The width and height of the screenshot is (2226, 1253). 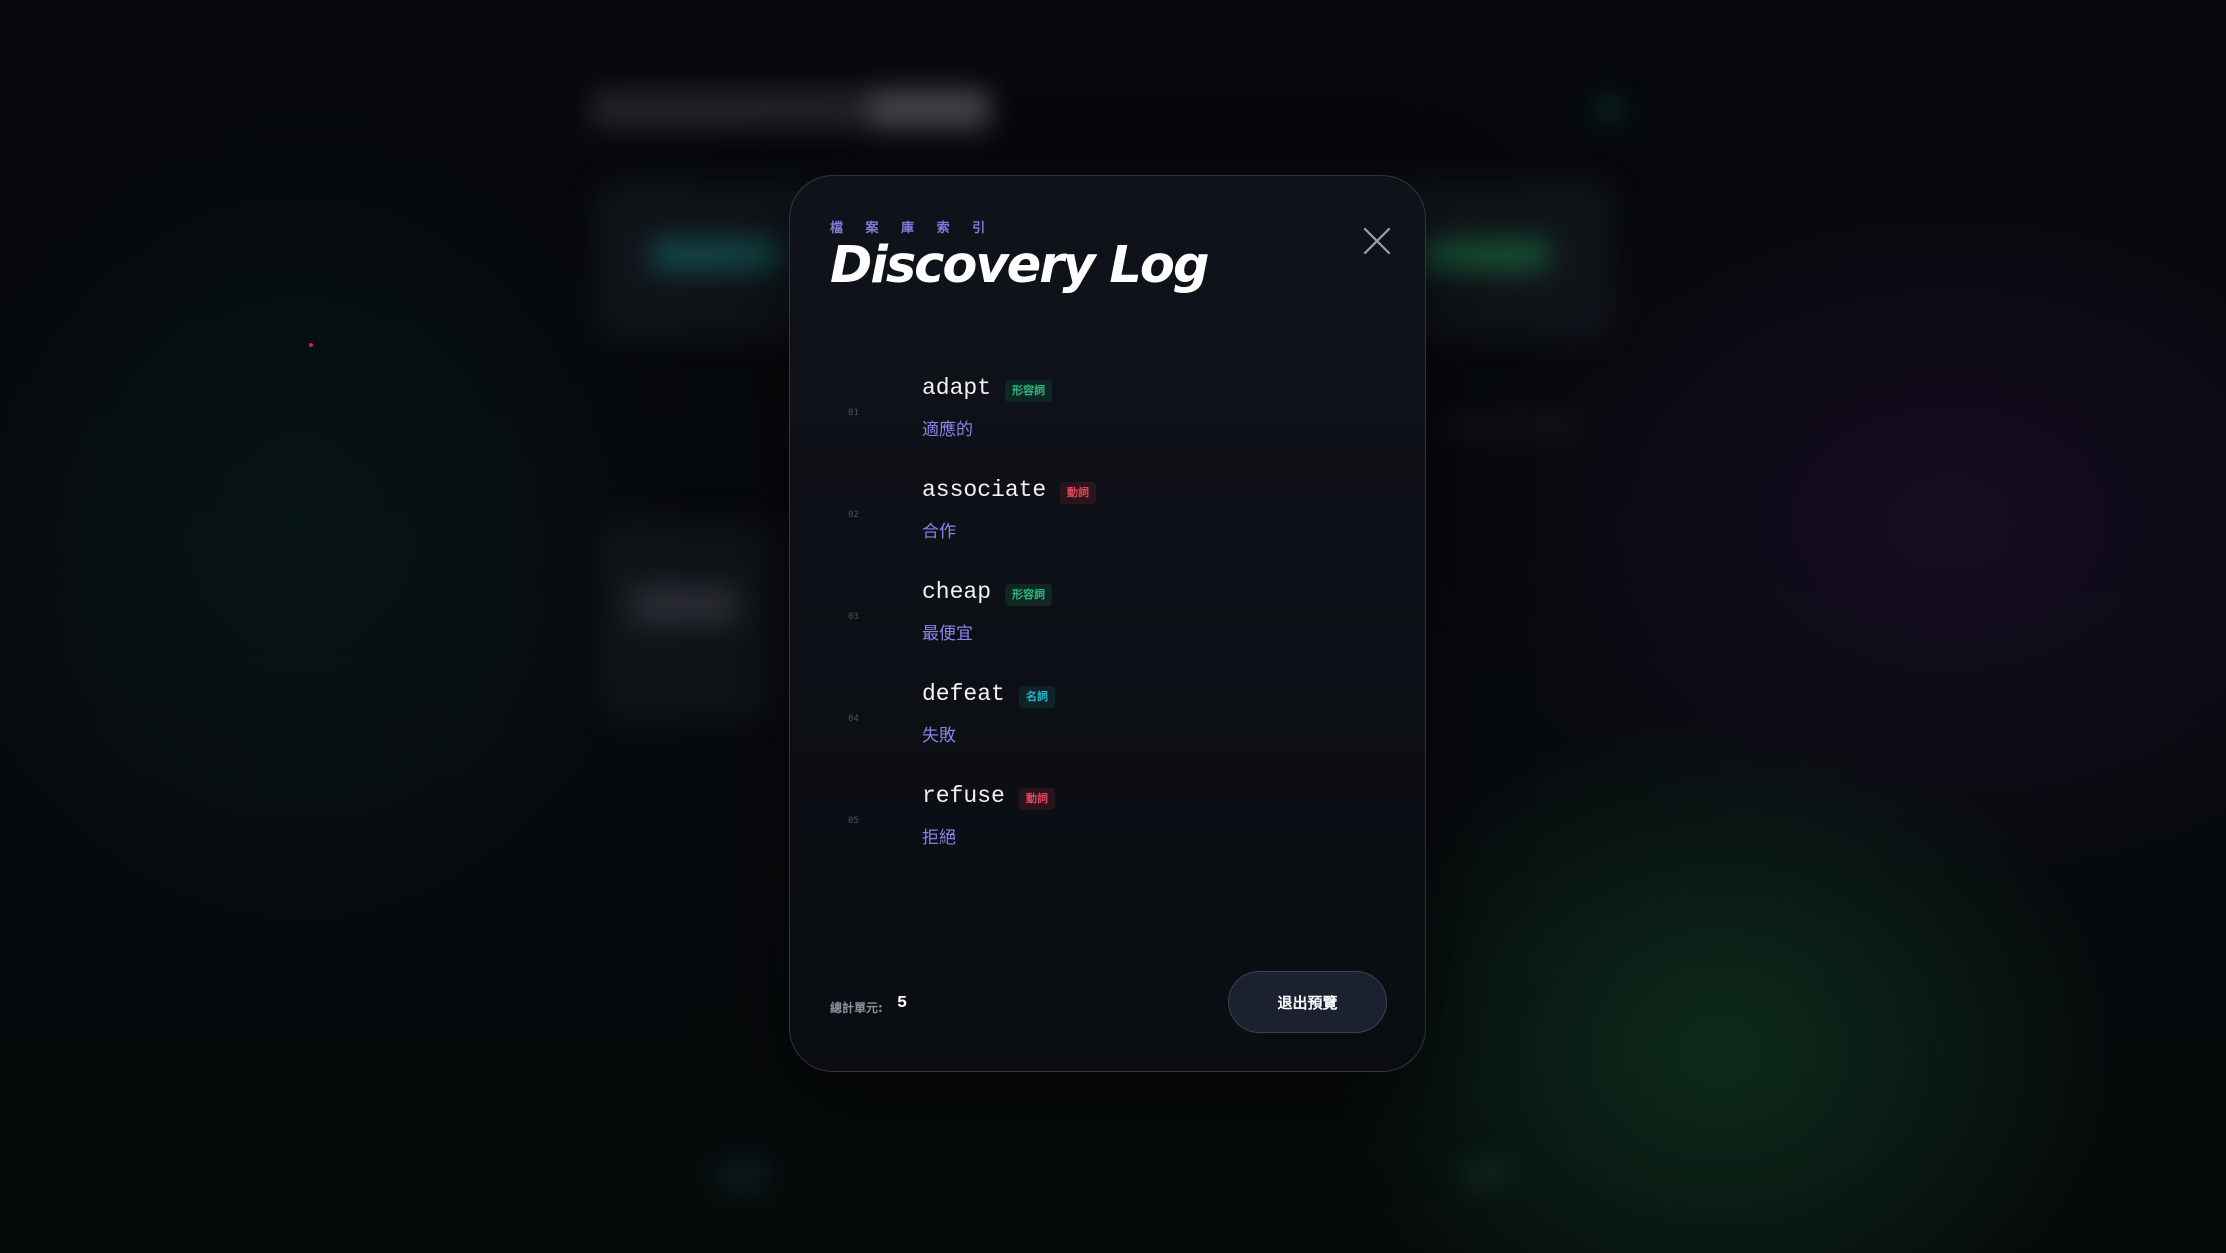 I want to click on entry-word: refuse, so click(x=963, y=796).